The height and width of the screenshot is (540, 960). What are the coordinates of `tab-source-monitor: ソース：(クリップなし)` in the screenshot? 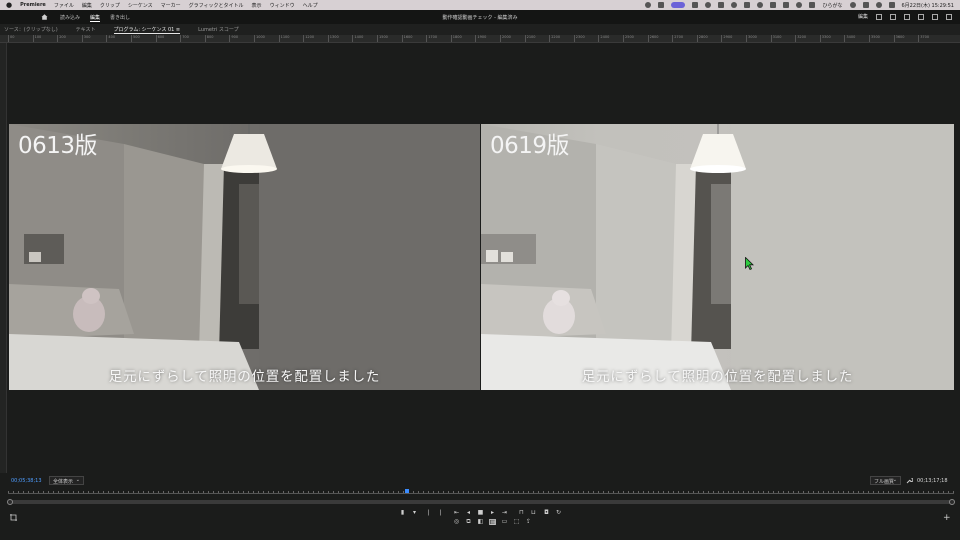 It's located at (31, 29).